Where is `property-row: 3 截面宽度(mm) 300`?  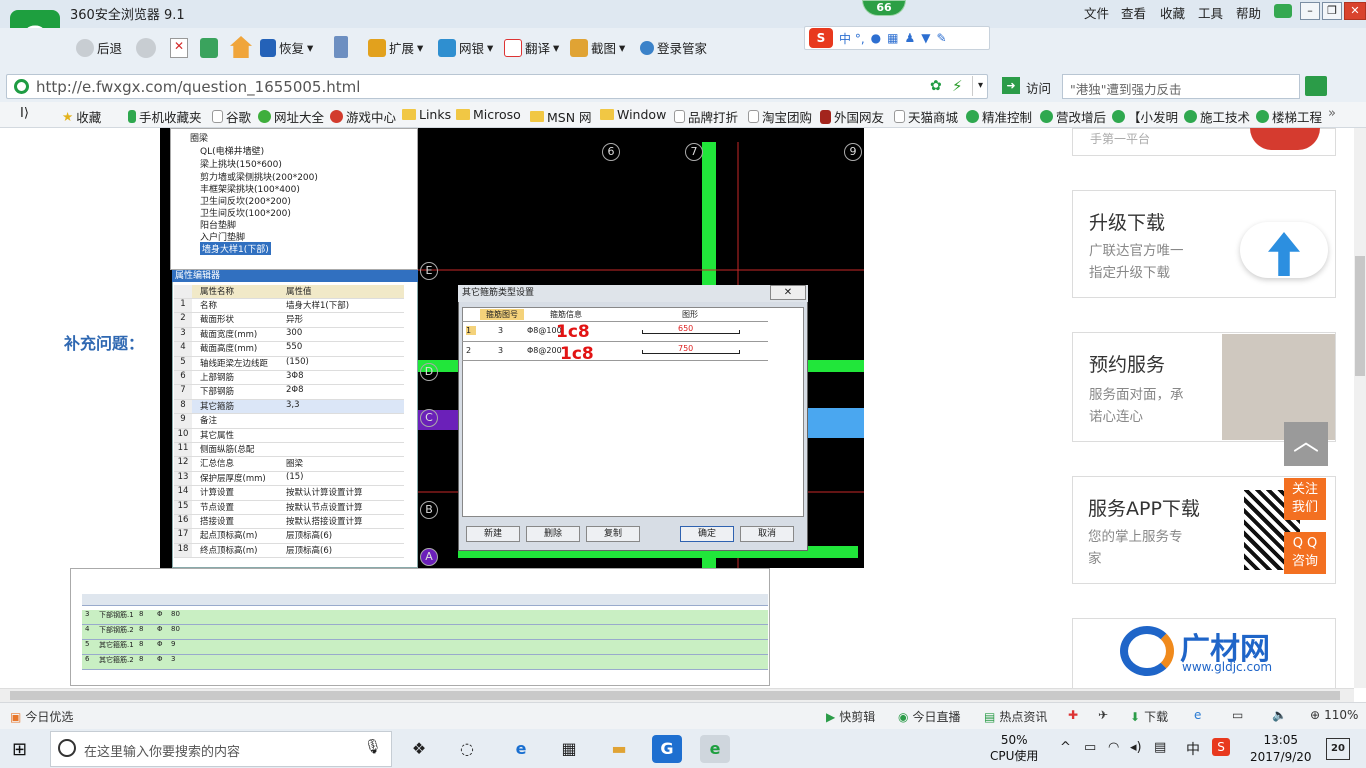
property-row: 3 截面宽度(mm) 300 is located at coordinates (289, 335).